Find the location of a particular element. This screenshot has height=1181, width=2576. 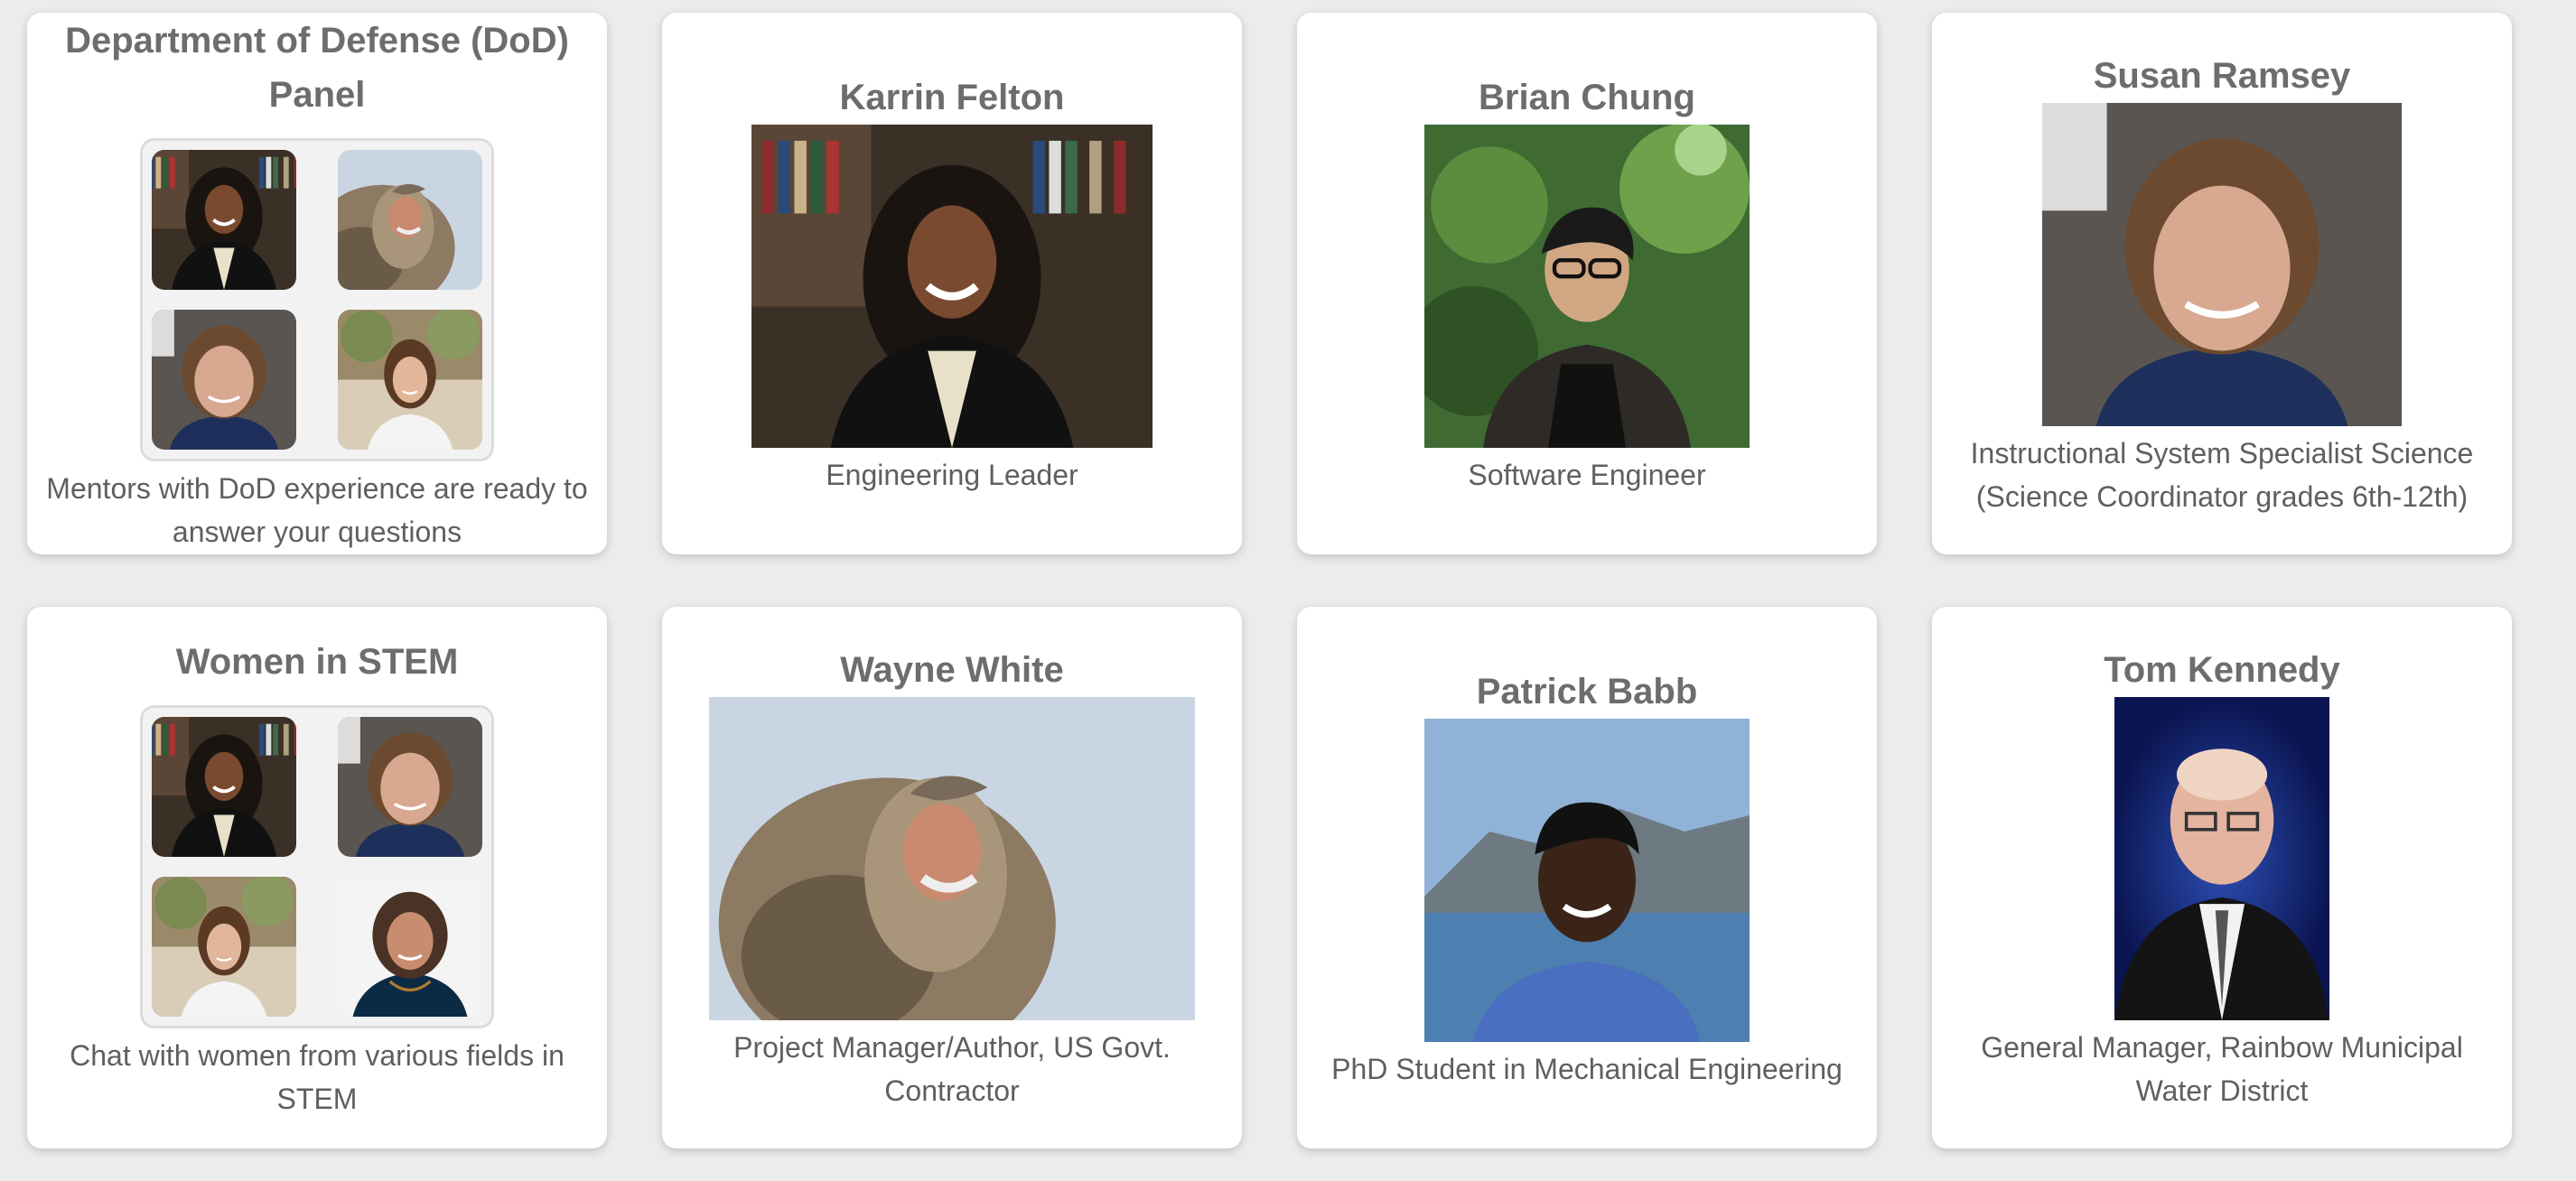

card-title: Women in STEM is located at coordinates (317, 662).